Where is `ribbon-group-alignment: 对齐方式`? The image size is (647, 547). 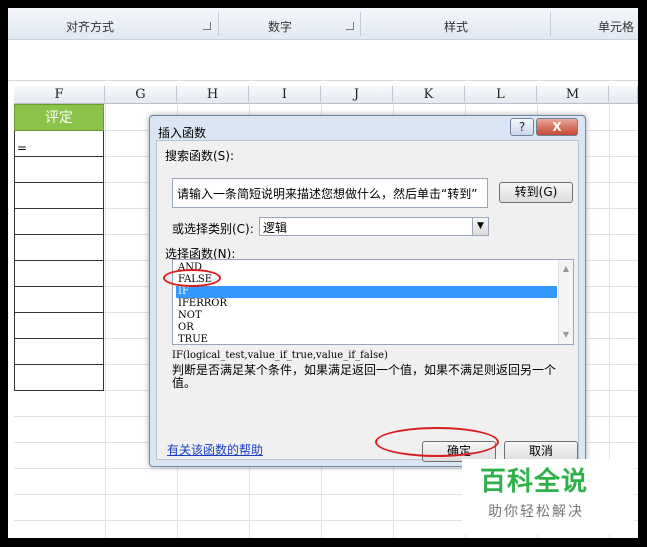 ribbon-group-alignment: 对齐方式 is located at coordinates (90, 27).